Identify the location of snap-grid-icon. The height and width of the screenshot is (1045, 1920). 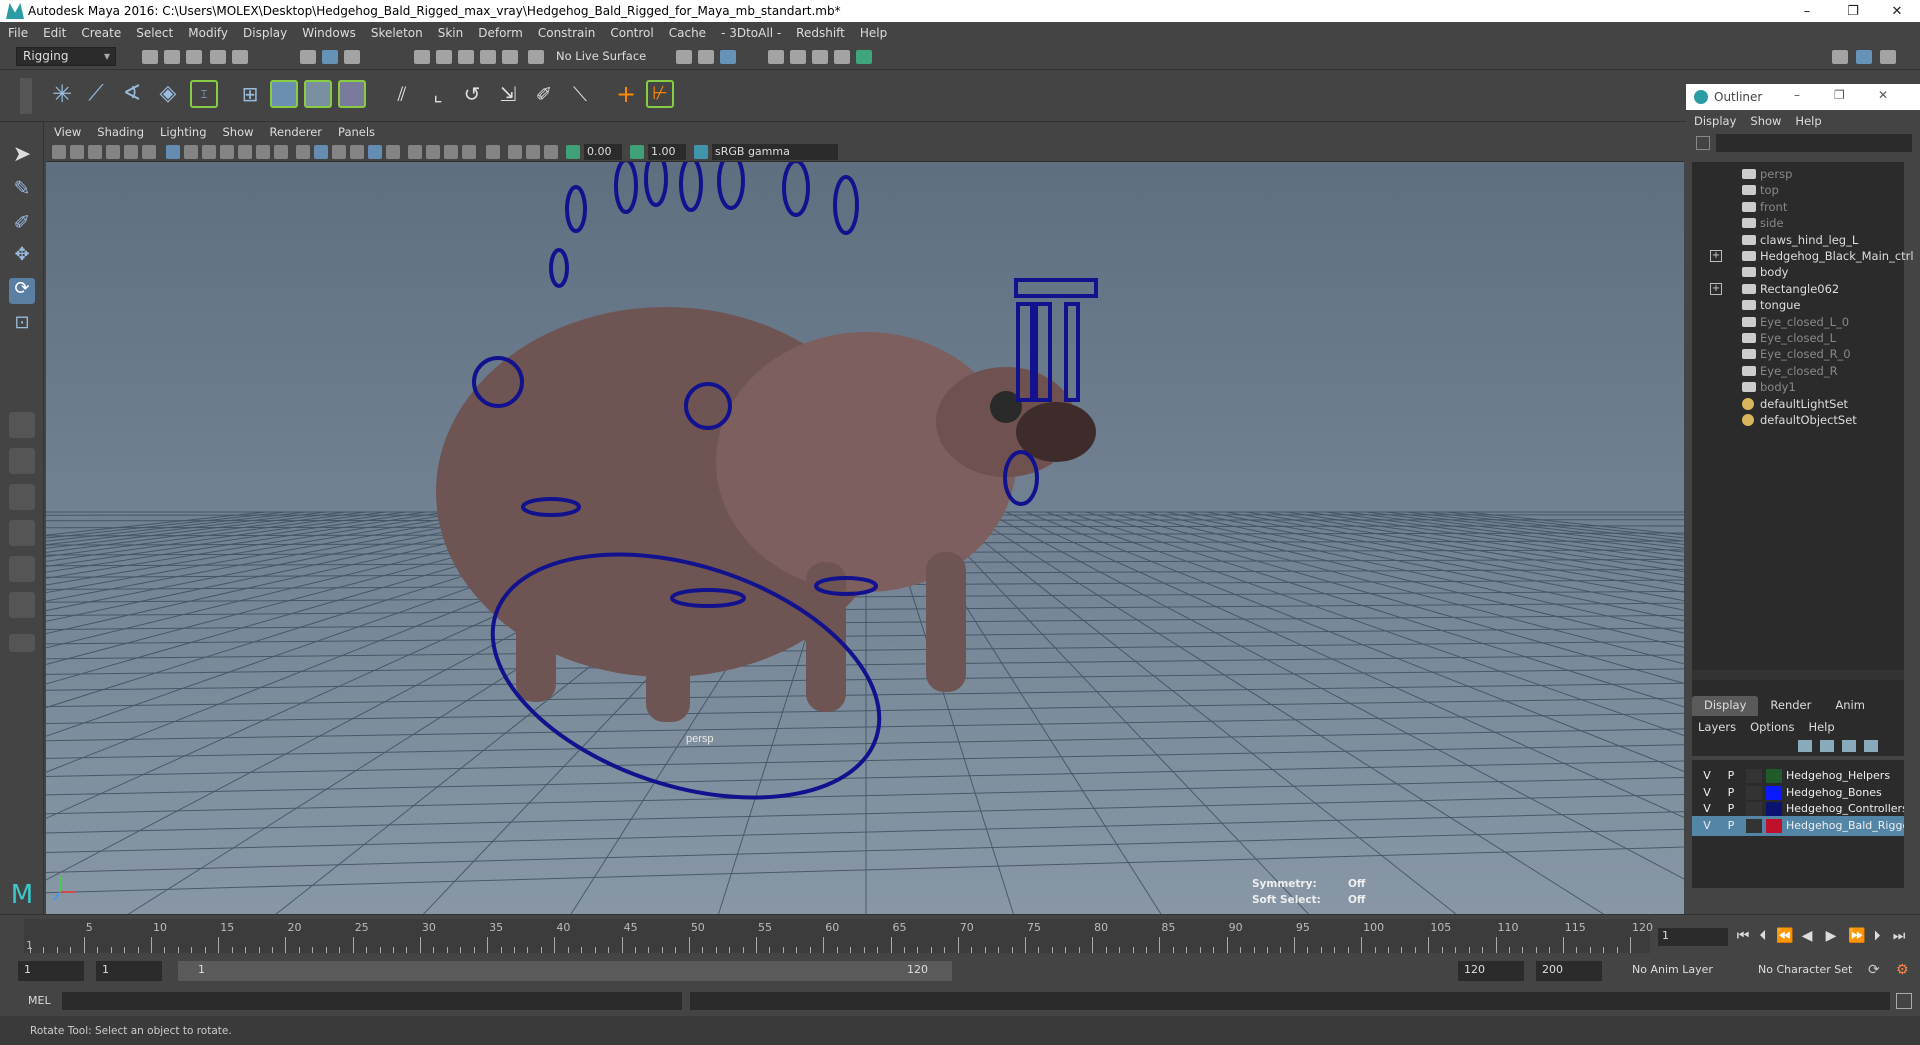
(422, 57).